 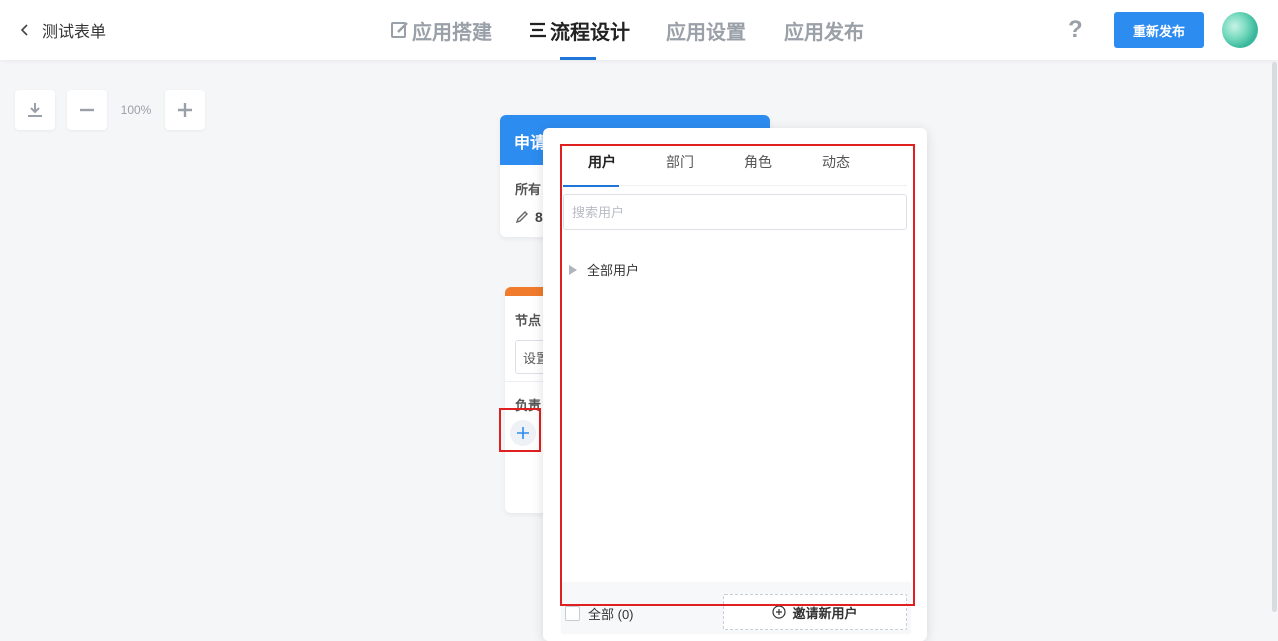 What do you see at coordinates (573, 269) in the screenshot?
I see `caret-right-icon` at bounding box center [573, 269].